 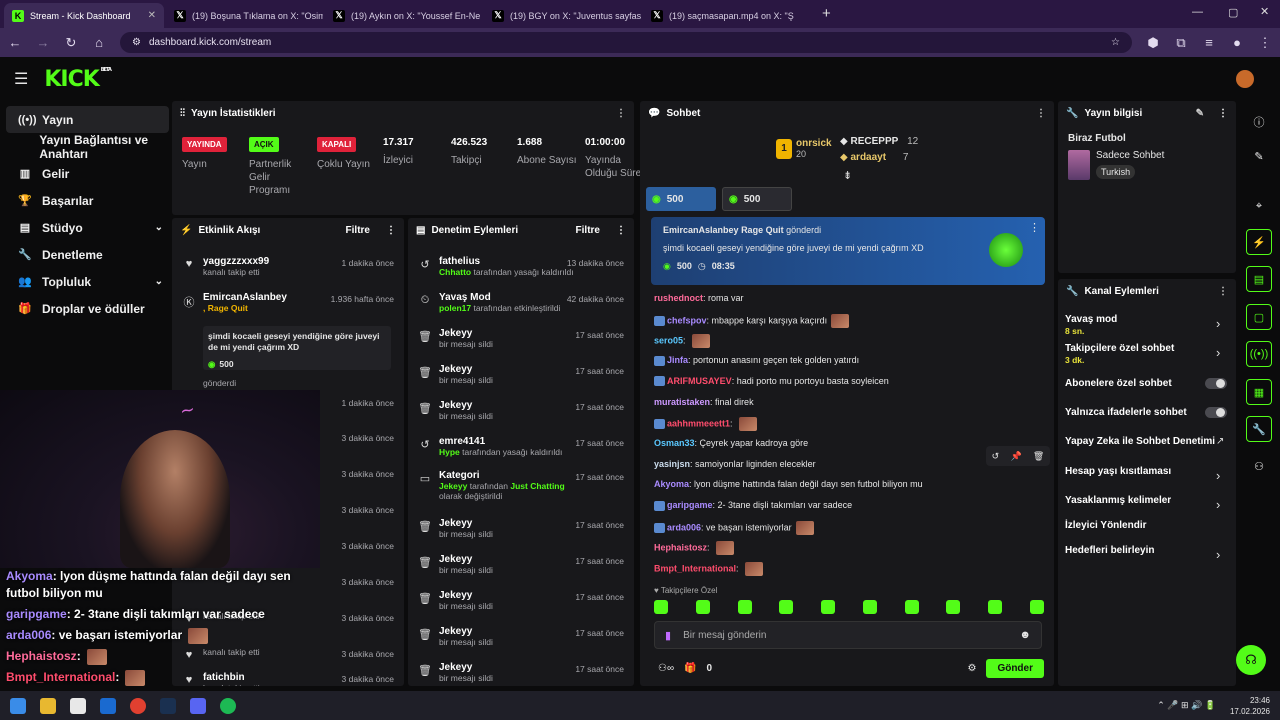 I want to click on extension-icon: ⬢, so click(x=1153, y=43).